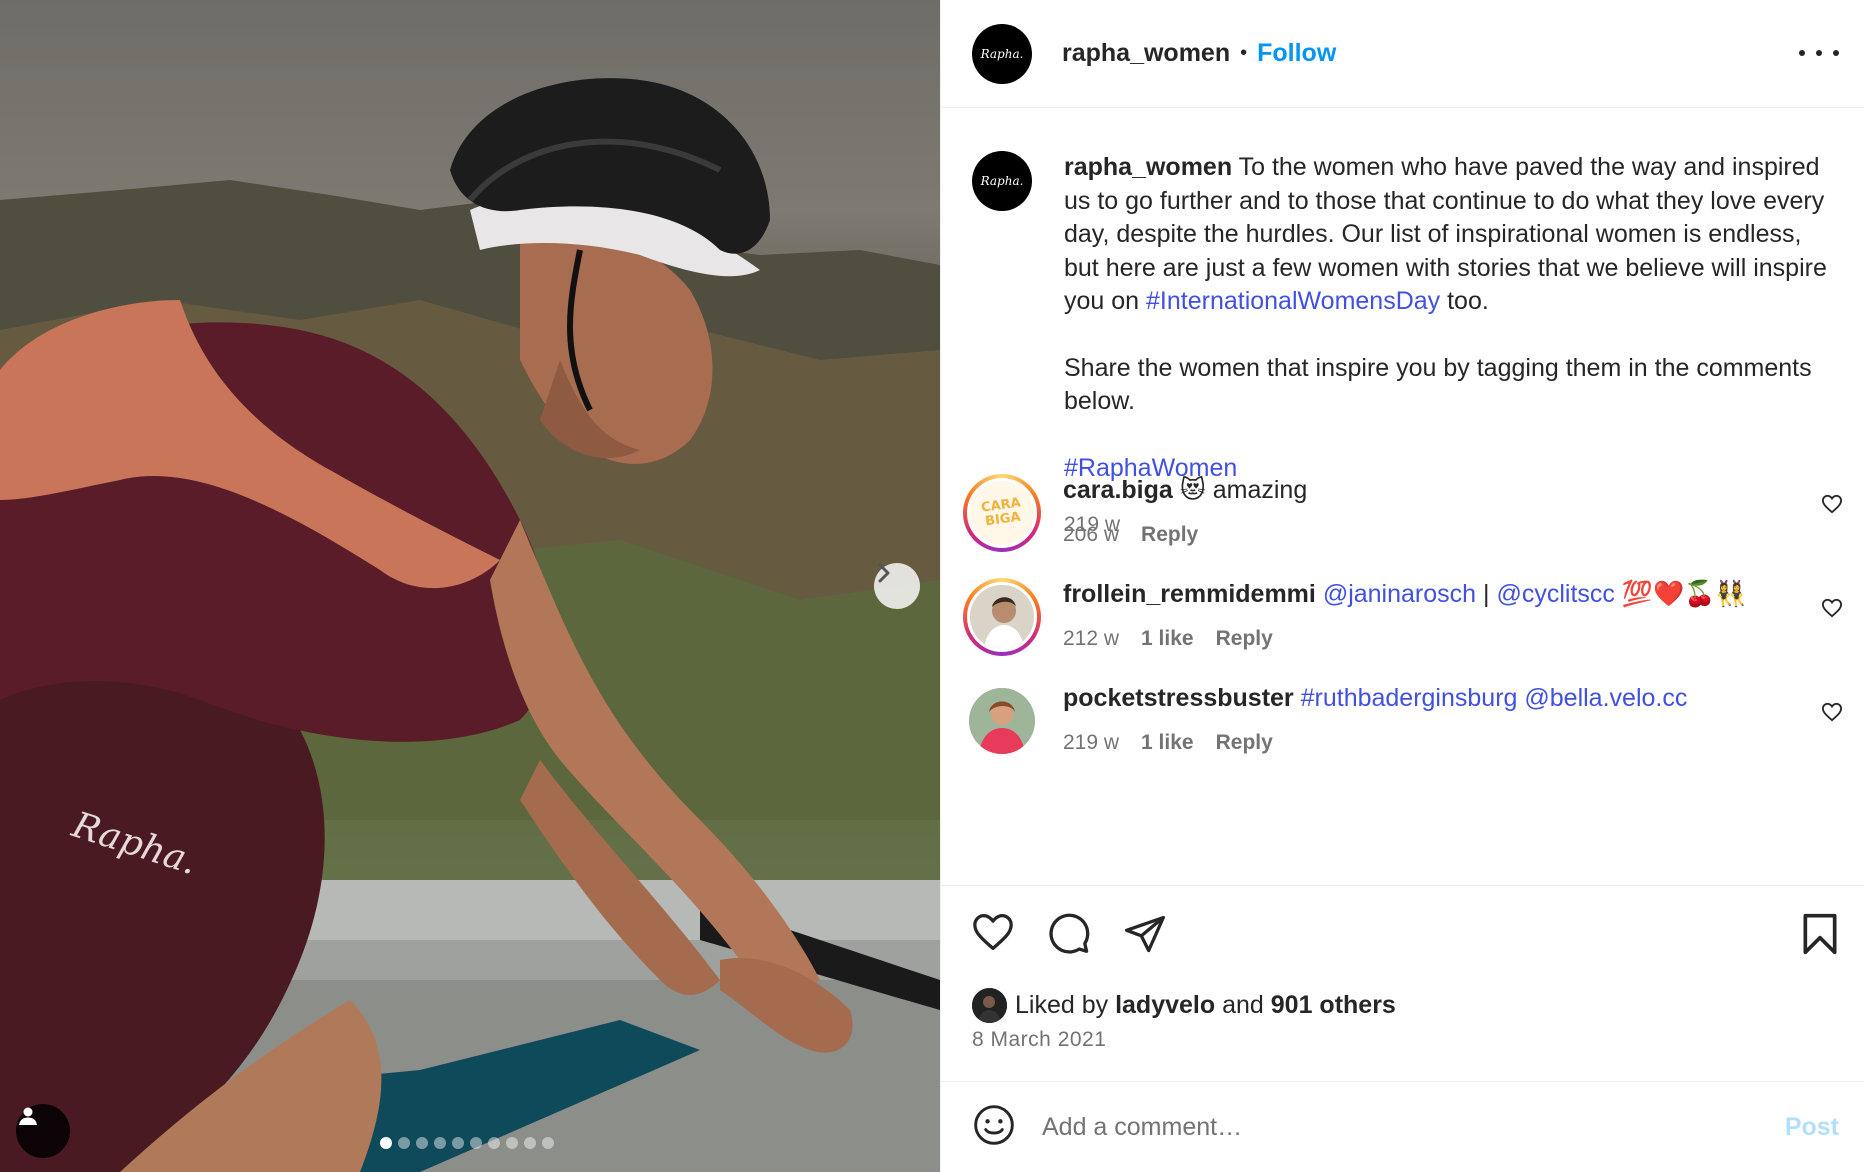  Describe the element at coordinates (1192, 490) in the screenshot. I see `comment-emoji: 😻` at that location.